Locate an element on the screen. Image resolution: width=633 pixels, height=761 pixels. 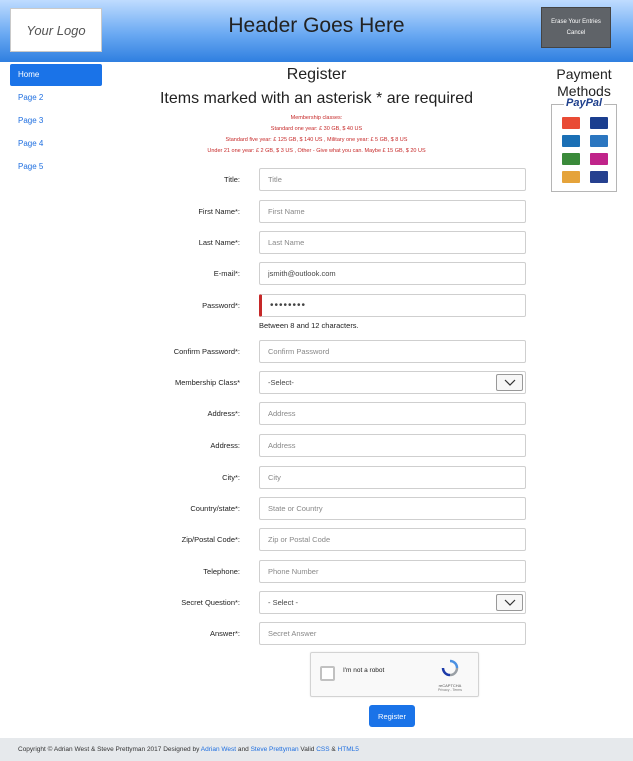
recaptcha-checkbox is located at coordinates (327, 673).